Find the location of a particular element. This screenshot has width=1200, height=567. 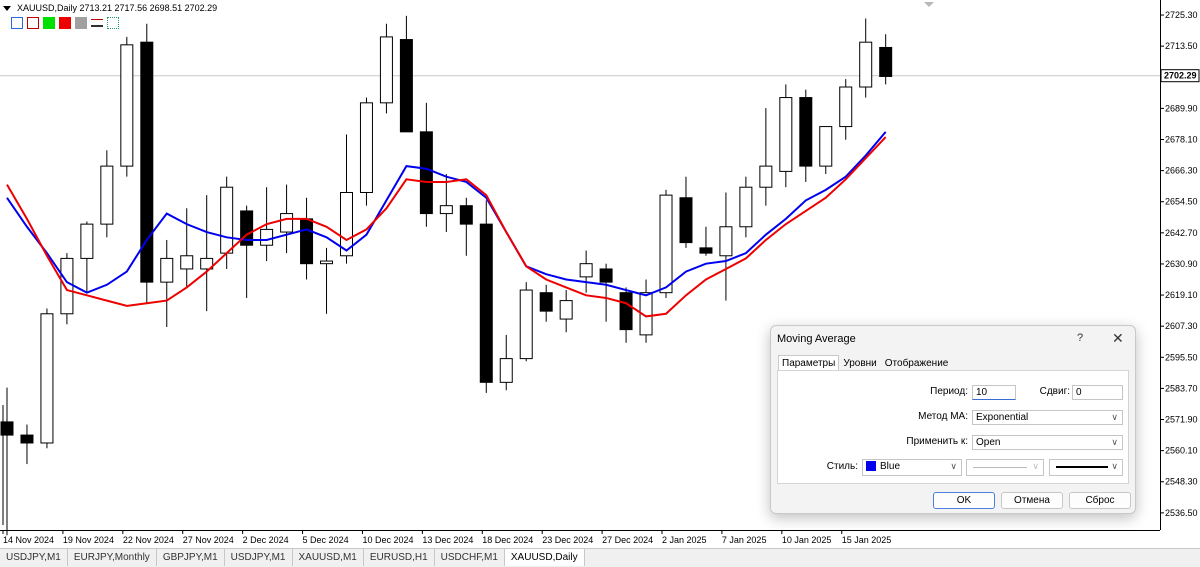

y-tick-label: 2560.10 is located at coordinates (1181, 451).